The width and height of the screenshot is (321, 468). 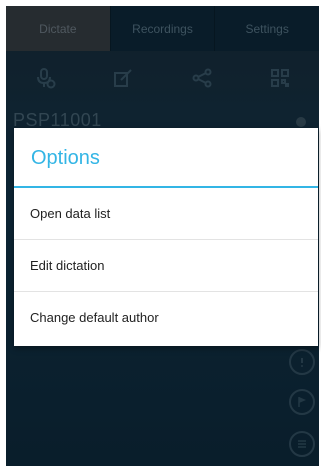 What do you see at coordinates (166, 158) in the screenshot?
I see `dialog-title: Options` at bounding box center [166, 158].